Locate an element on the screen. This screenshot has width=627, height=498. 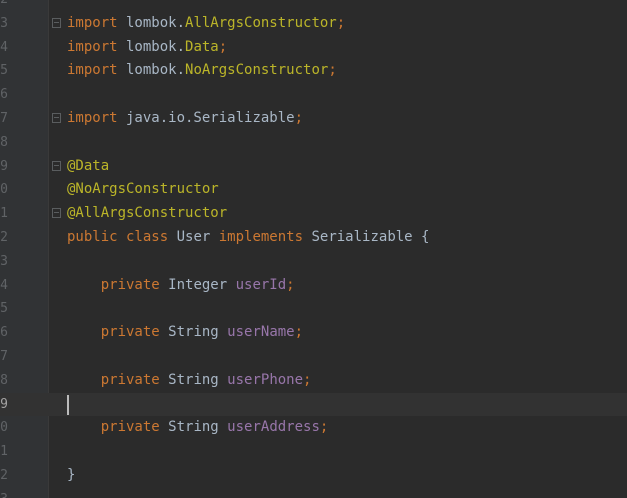
line-number: 6 is located at coordinates (4, 333).